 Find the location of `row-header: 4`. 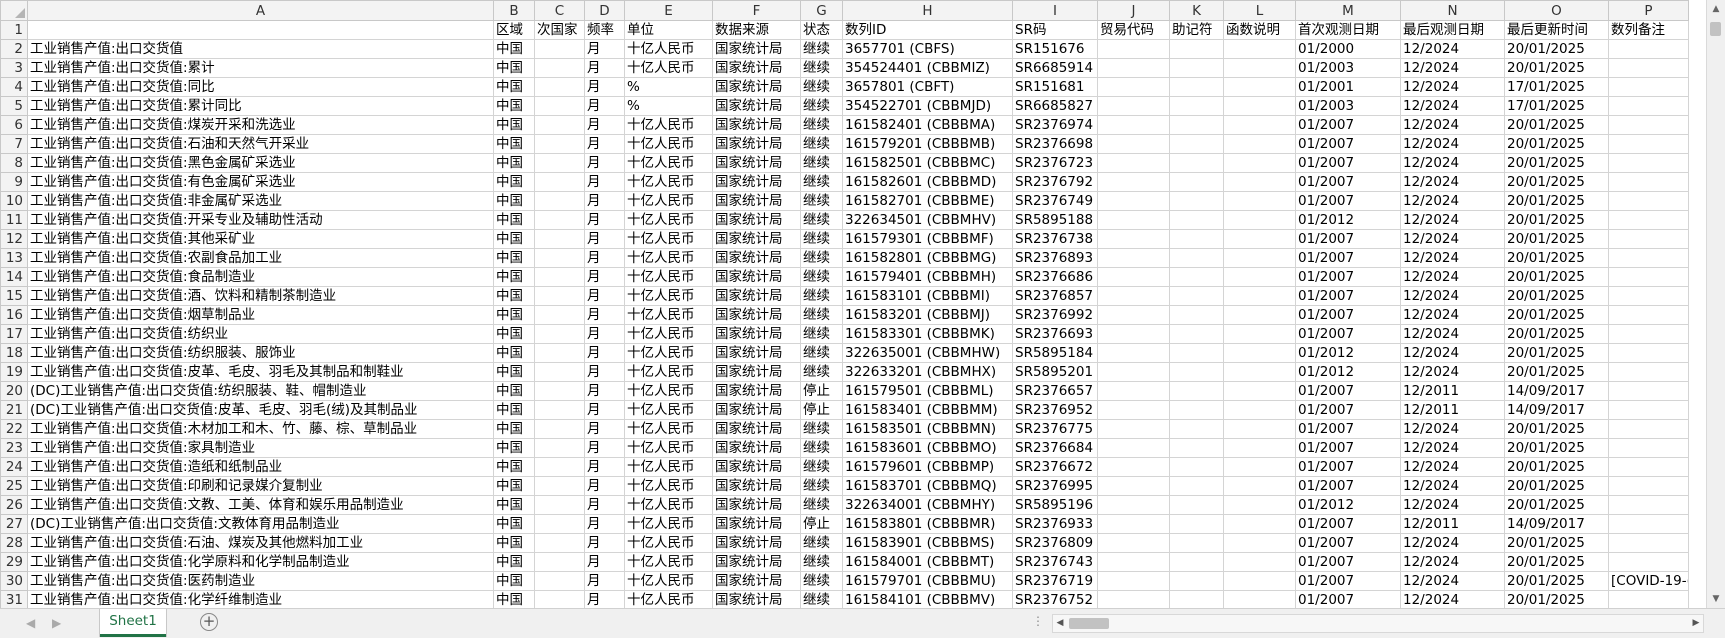

row-header: 4 is located at coordinates (14, 87).